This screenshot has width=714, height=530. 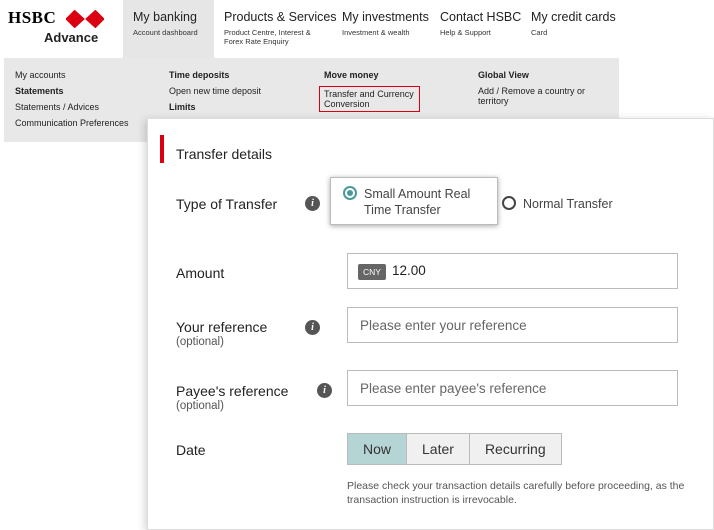 I want to click on date-selector: Now Later Recurring, so click(x=454, y=449).